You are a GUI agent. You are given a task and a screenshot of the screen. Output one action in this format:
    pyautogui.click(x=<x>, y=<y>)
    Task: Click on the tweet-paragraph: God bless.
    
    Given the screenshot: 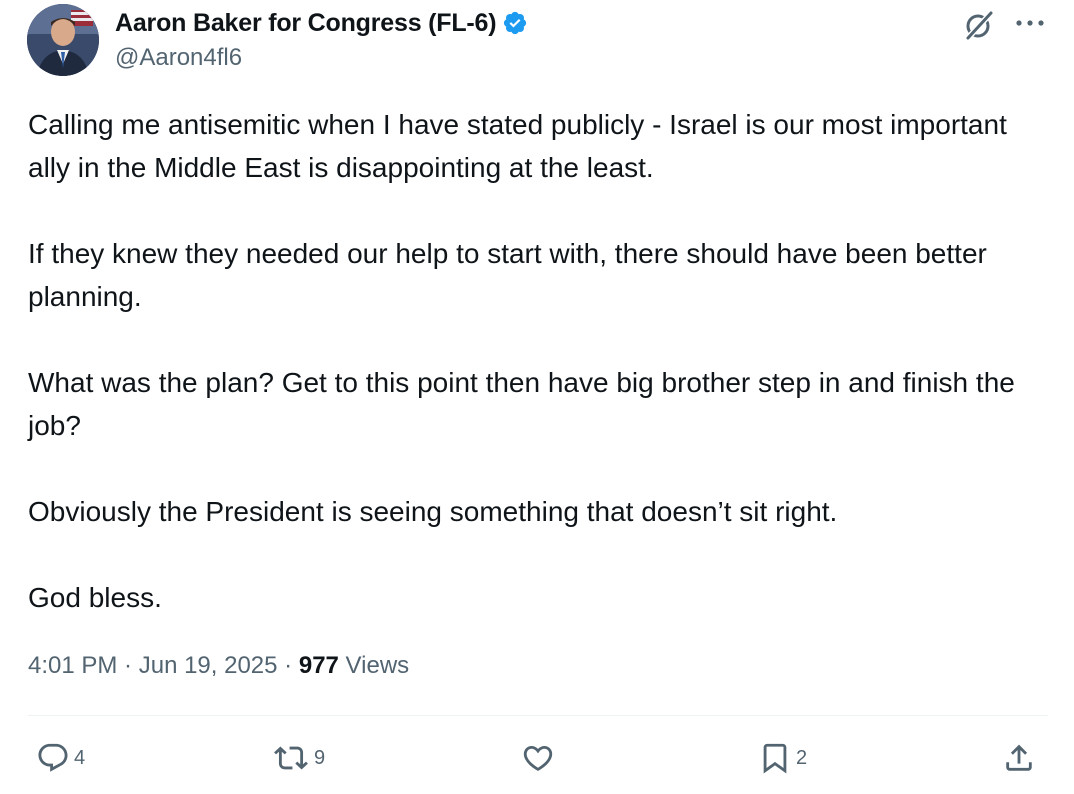 What is the action you would take?
    pyautogui.click(x=95, y=597)
    